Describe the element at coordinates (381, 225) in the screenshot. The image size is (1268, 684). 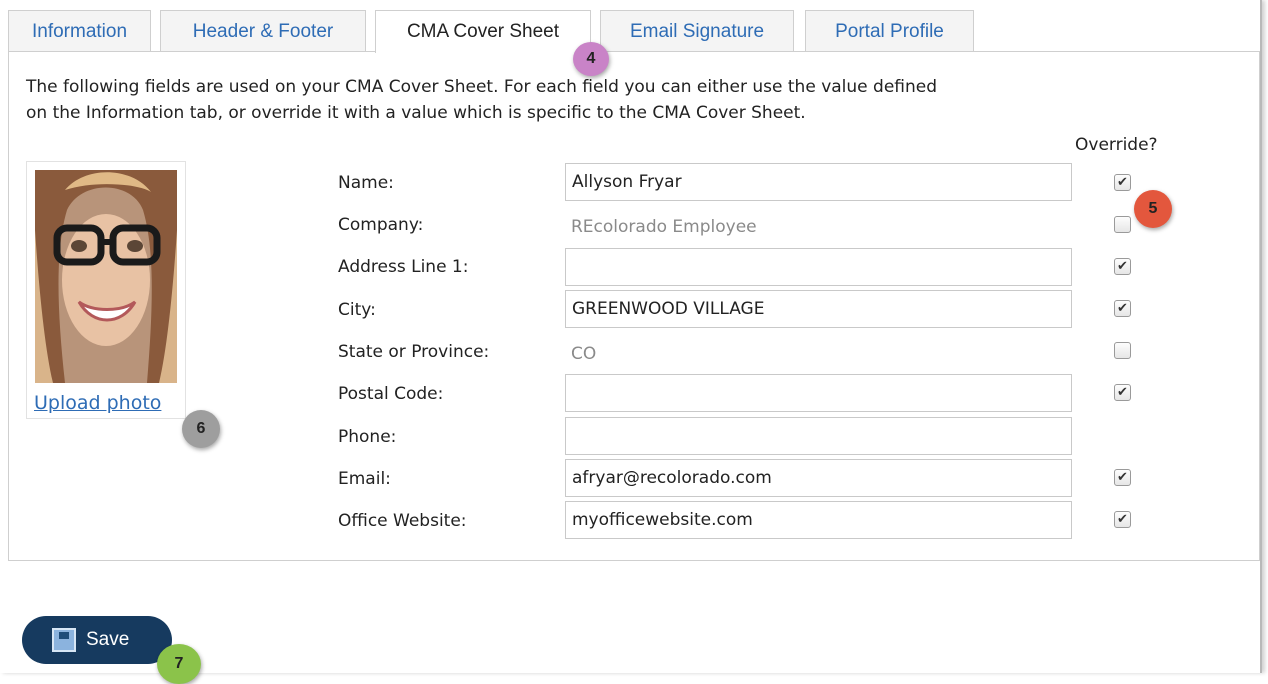
I see `company-label: Company:` at that location.